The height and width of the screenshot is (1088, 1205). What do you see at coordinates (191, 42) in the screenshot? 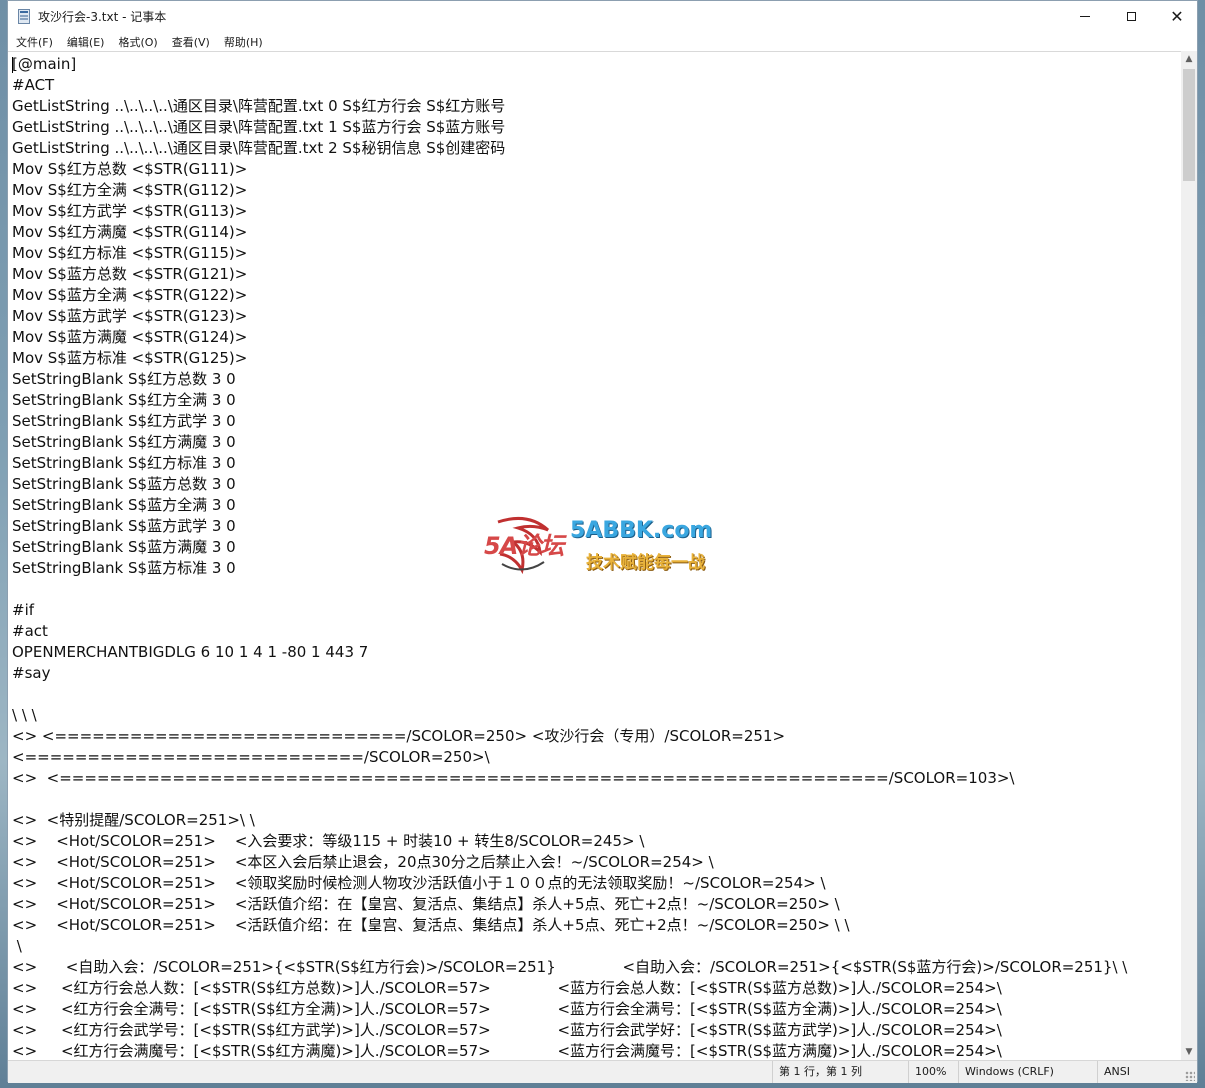
I see `menu-view: 查看(V)` at bounding box center [191, 42].